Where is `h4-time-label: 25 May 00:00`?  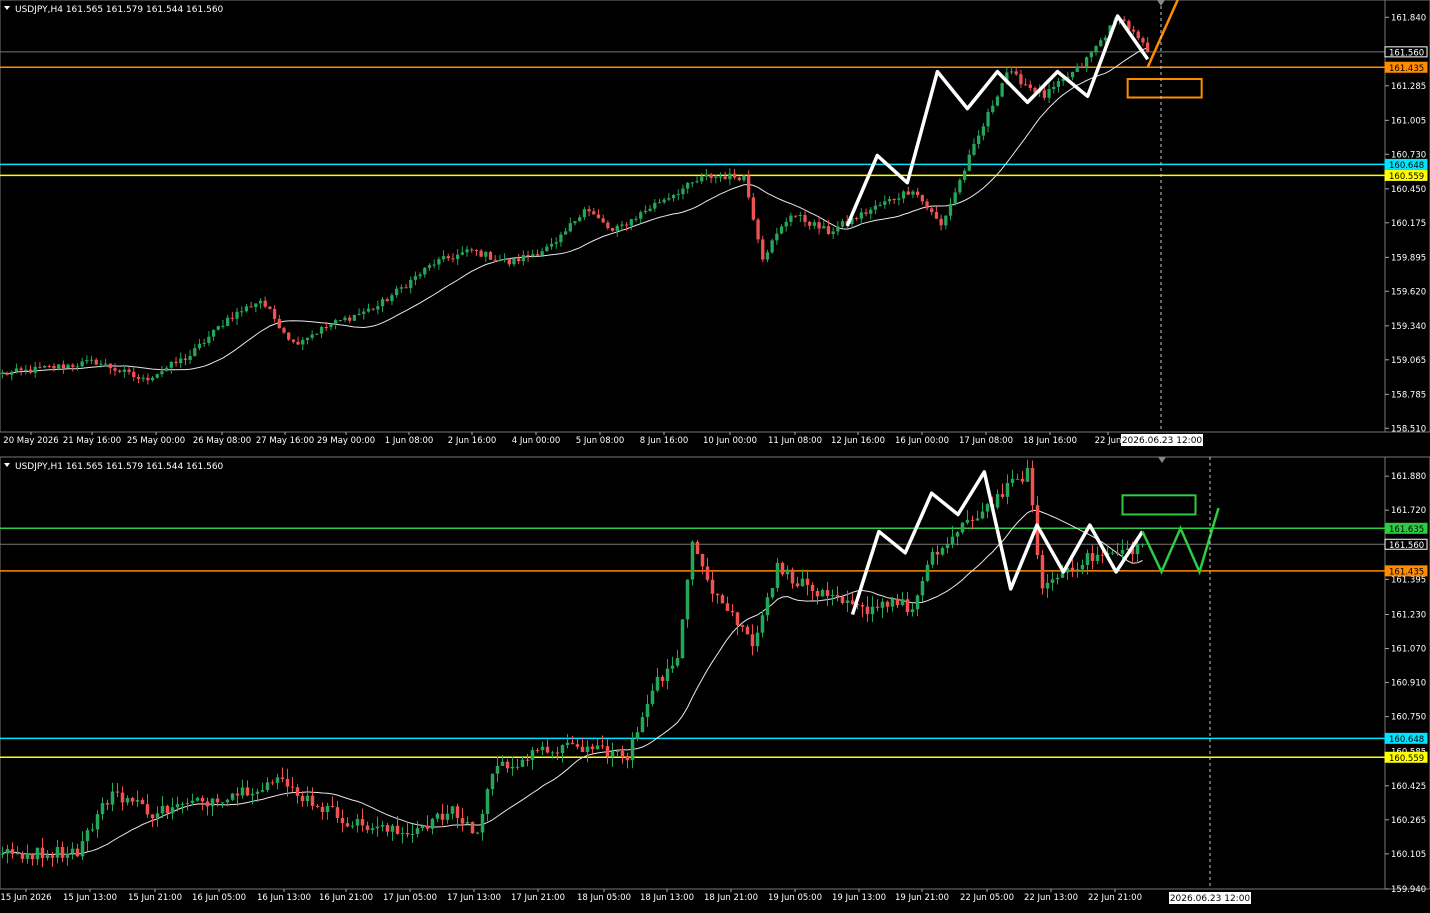 h4-time-label: 25 May 00:00 is located at coordinates (156, 441).